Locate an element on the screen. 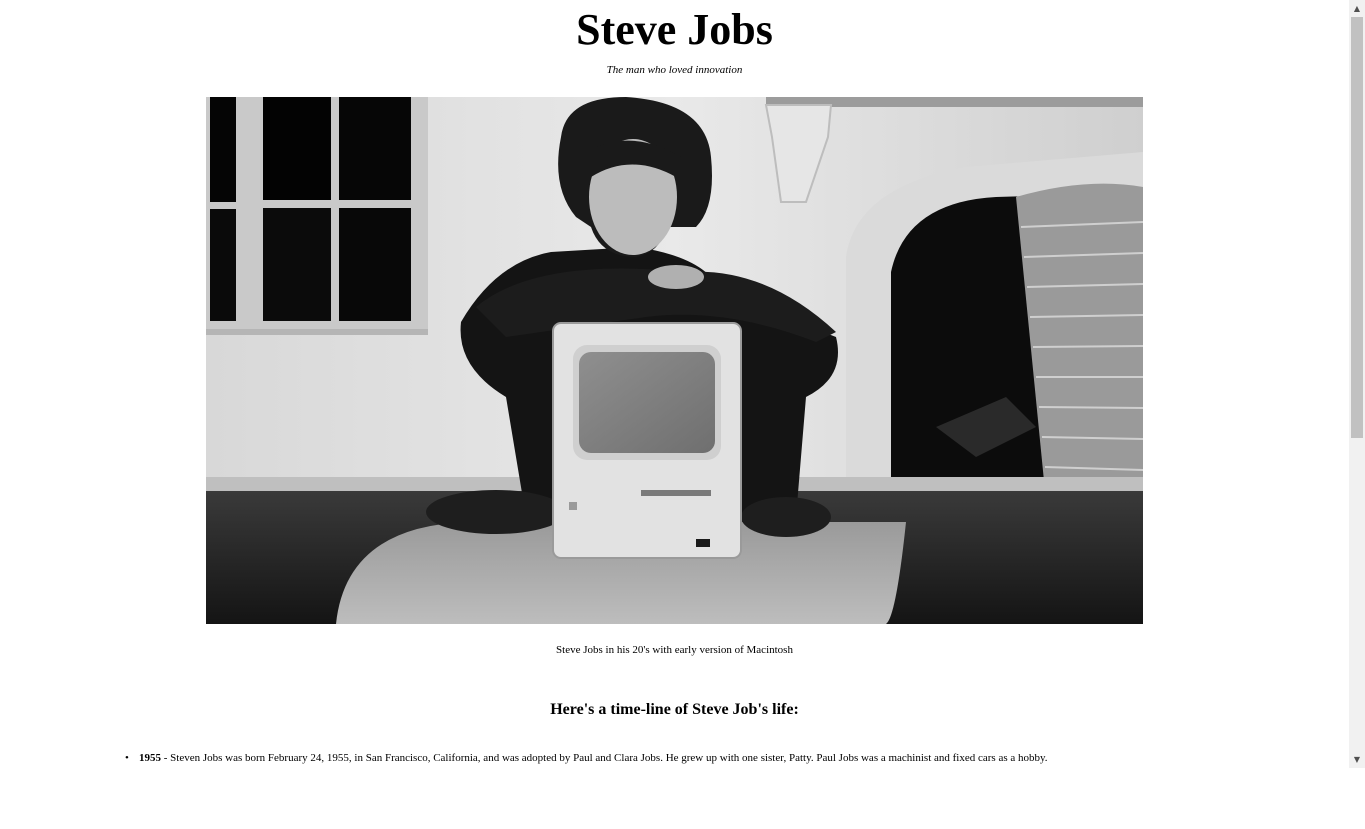  page-title: Steve Jobs is located at coordinates (674, 29).